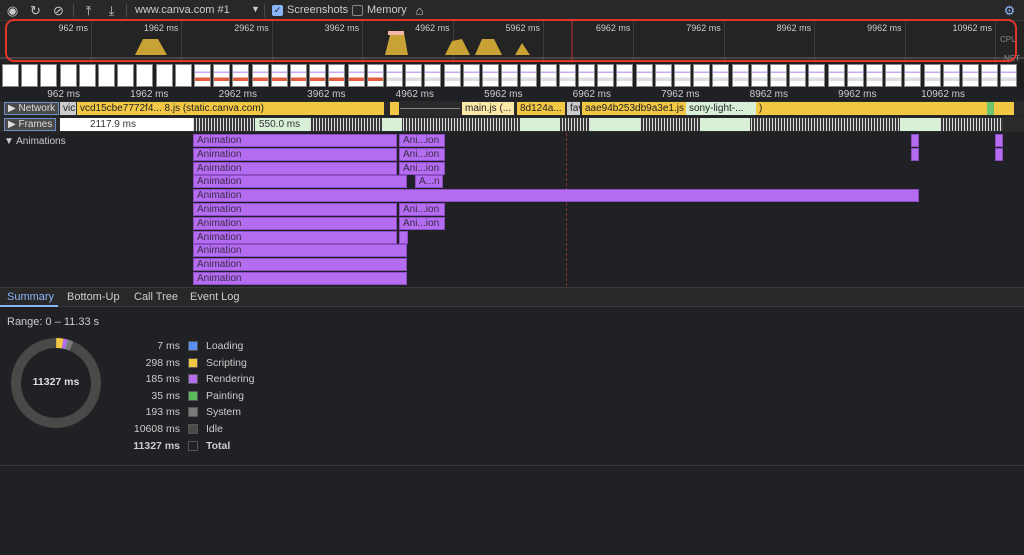 Image resolution: width=1024 pixels, height=555 pixels. What do you see at coordinates (277, 10) in the screenshot?
I see `screenshots-checkbox: ✓` at bounding box center [277, 10].